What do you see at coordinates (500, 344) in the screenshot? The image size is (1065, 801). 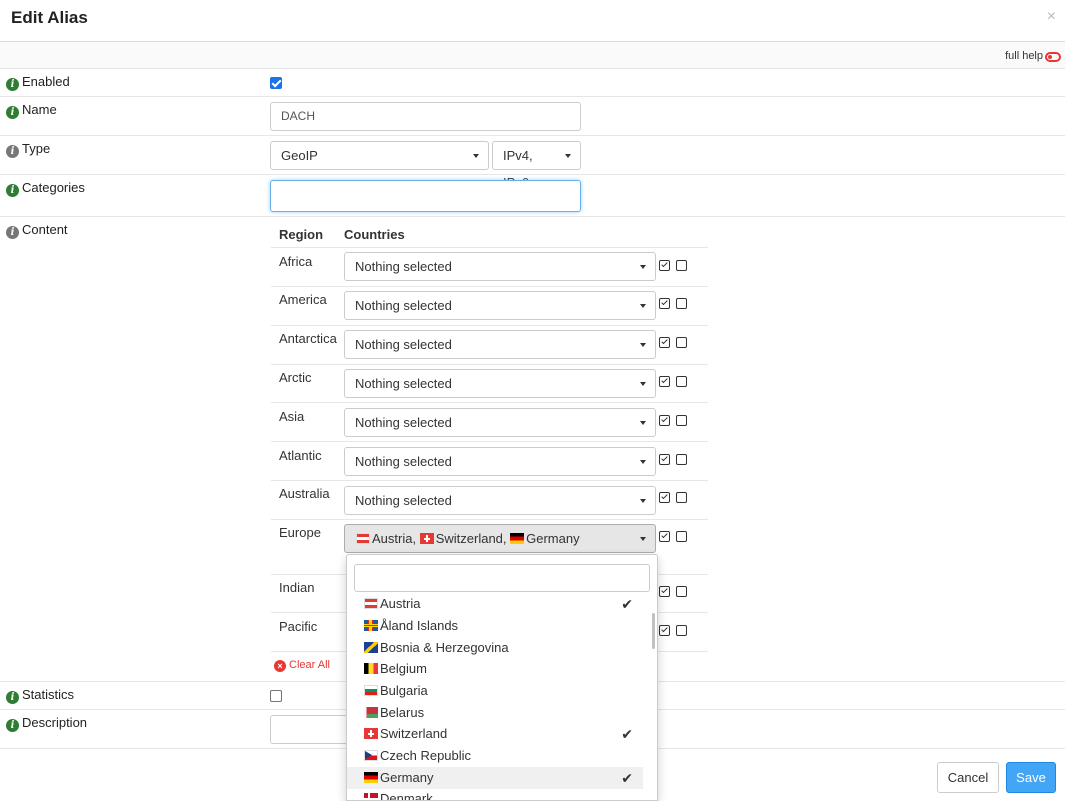 I see `countries-select-antarctica: Nothing selected` at bounding box center [500, 344].